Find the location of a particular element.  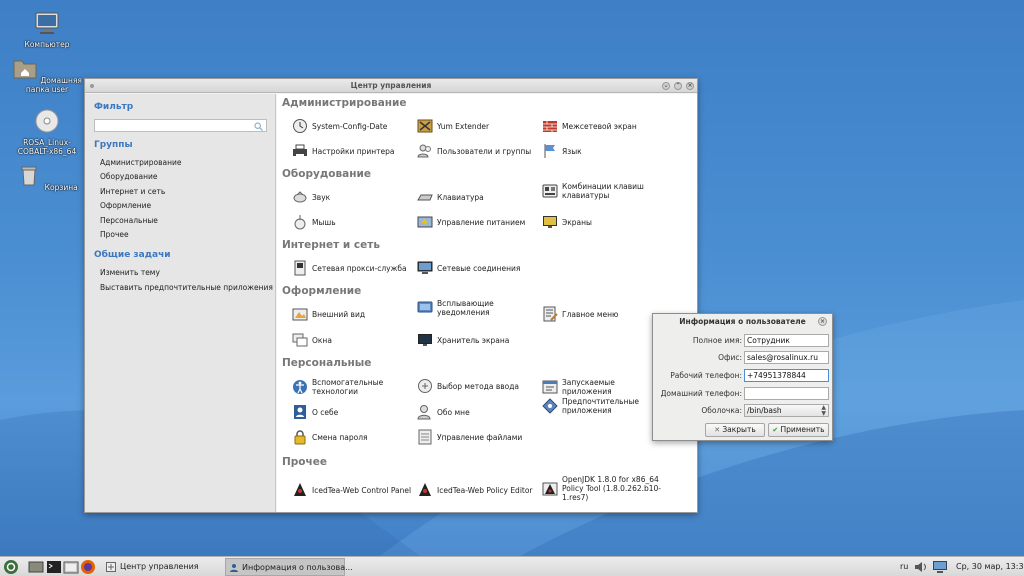

window-titlebar: Центр управления ⌄ ⌃ × is located at coordinates (391, 86).